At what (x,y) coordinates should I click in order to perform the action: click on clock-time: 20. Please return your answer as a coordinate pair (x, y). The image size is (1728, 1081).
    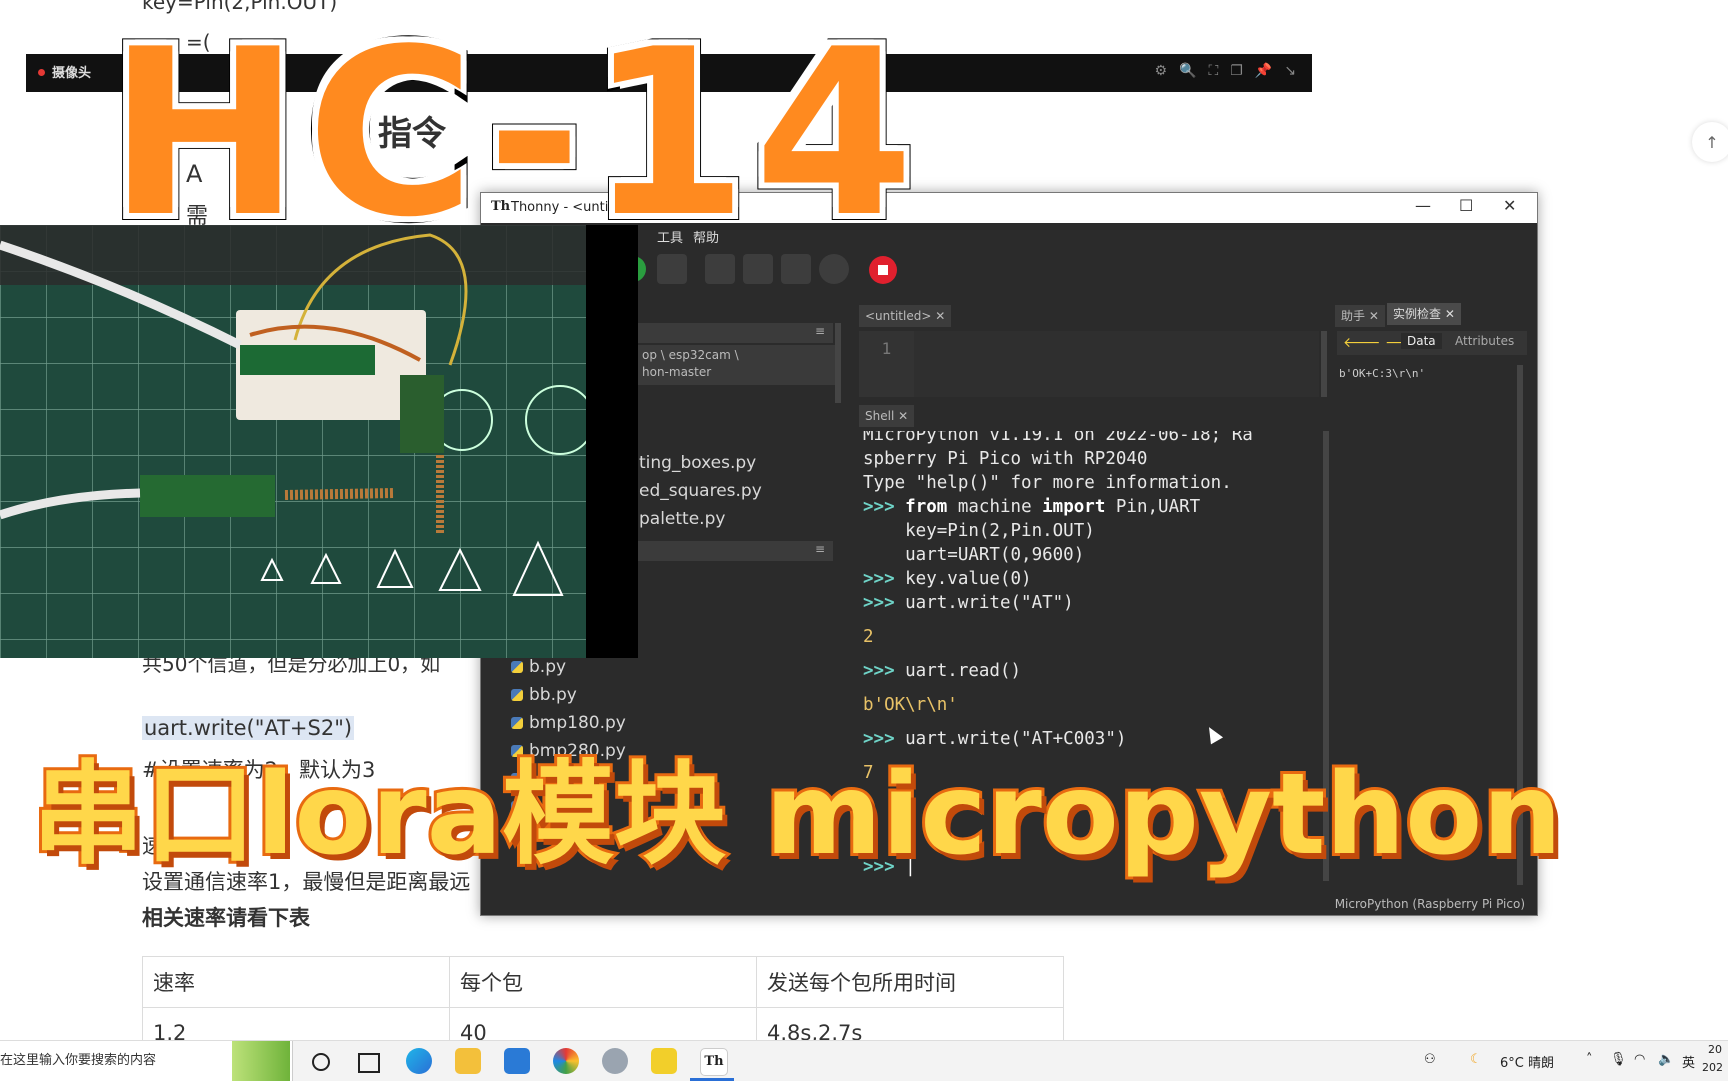
    Looking at the image, I should click on (1715, 1049).